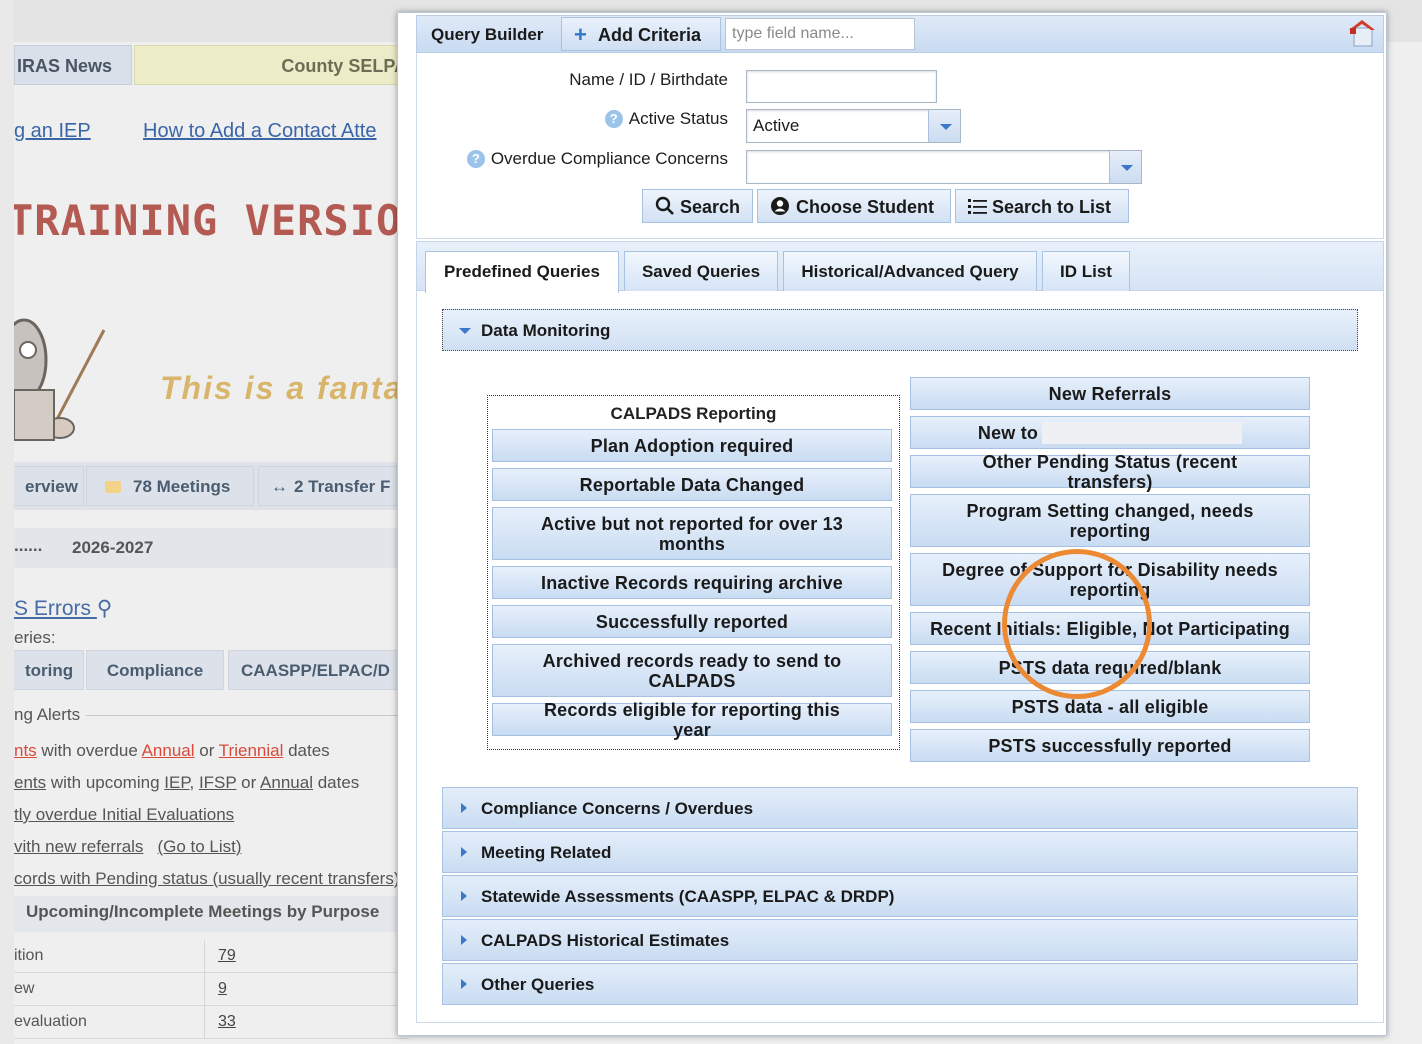 Image resolution: width=1422 pixels, height=1044 pixels. What do you see at coordinates (841, 86) in the screenshot?
I see `name-id-birthdate-input` at bounding box center [841, 86].